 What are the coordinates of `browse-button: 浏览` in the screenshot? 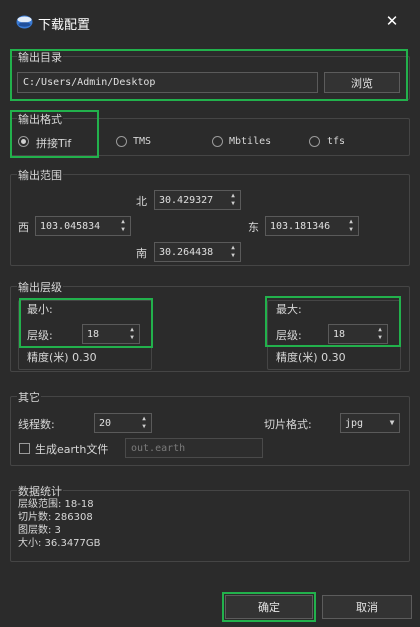 It's located at (362, 82).